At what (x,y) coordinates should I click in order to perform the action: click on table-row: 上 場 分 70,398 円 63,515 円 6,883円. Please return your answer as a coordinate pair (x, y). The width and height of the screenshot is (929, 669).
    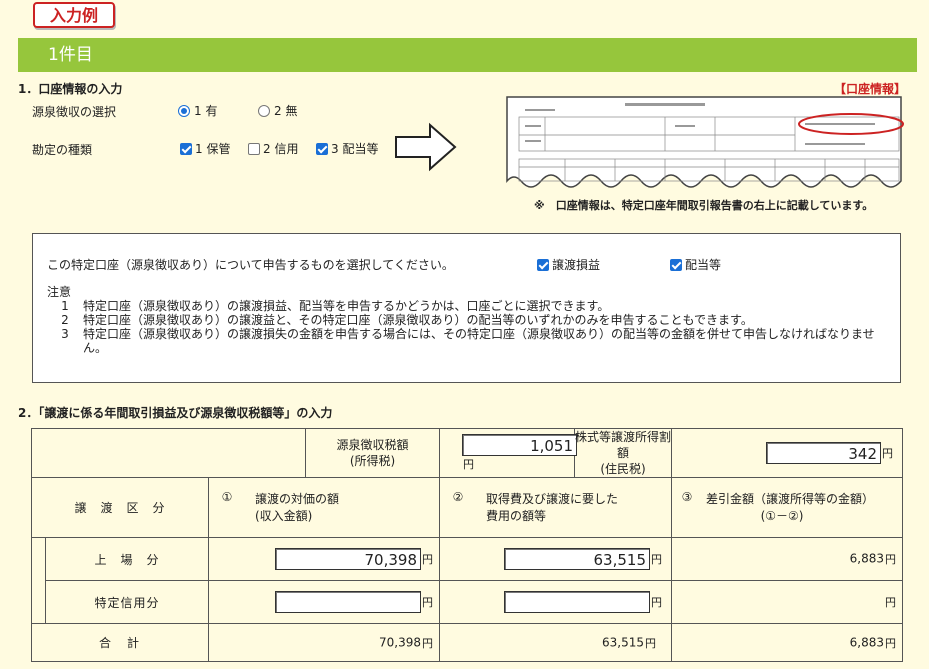
    Looking at the image, I should click on (467, 580).